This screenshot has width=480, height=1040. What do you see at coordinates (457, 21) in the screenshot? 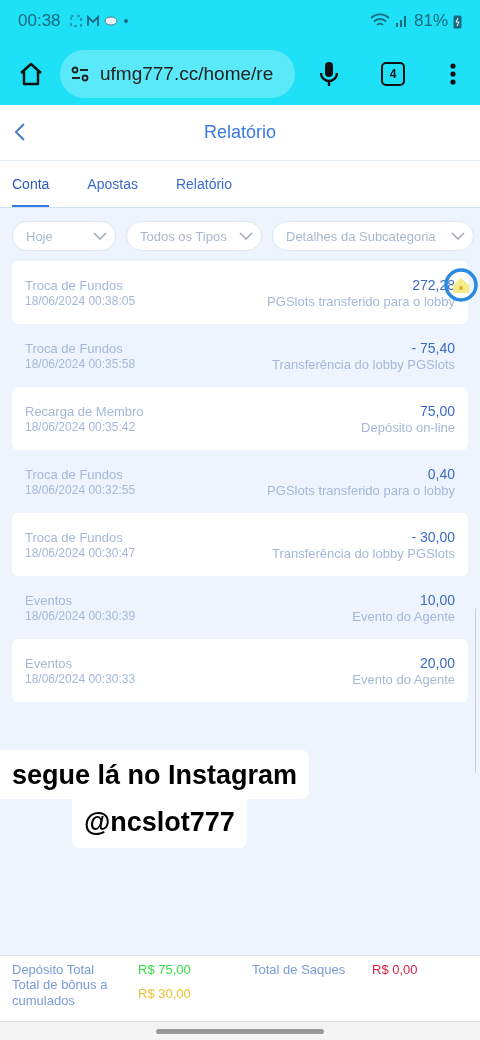
I see `battery-icon` at bounding box center [457, 21].